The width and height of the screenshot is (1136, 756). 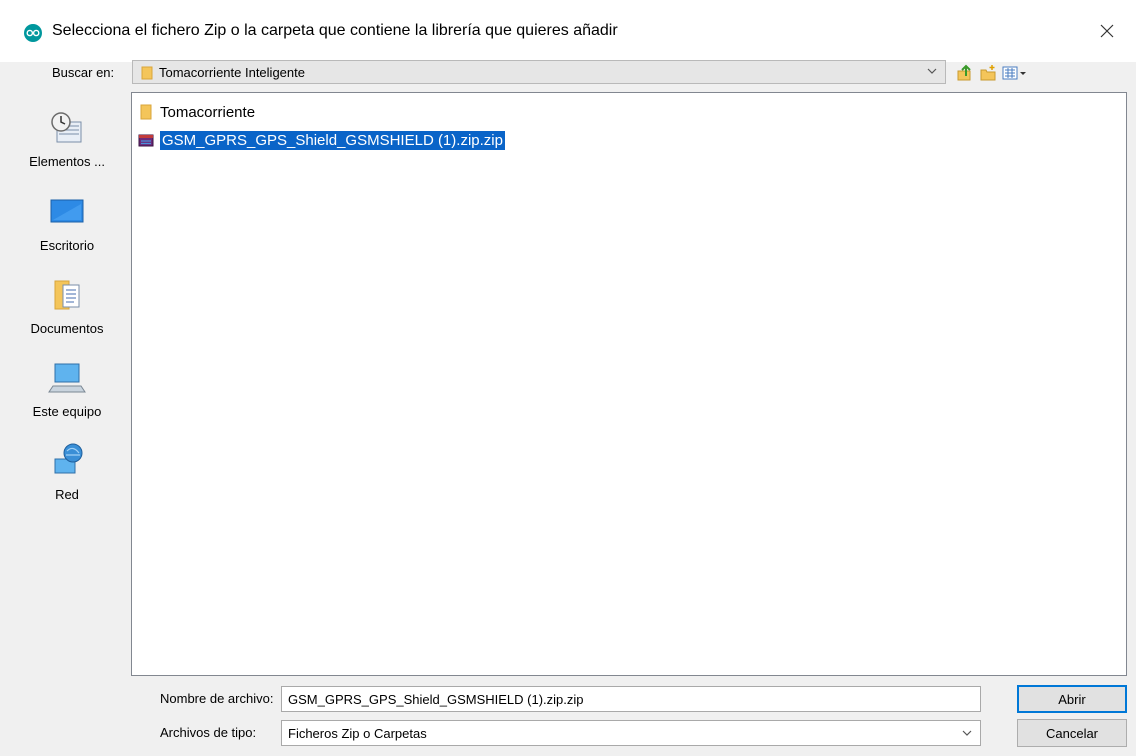 What do you see at coordinates (83, 72) in the screenshot?
I see `lookin-label: Buscar en:` at bounding box center [83, 72].